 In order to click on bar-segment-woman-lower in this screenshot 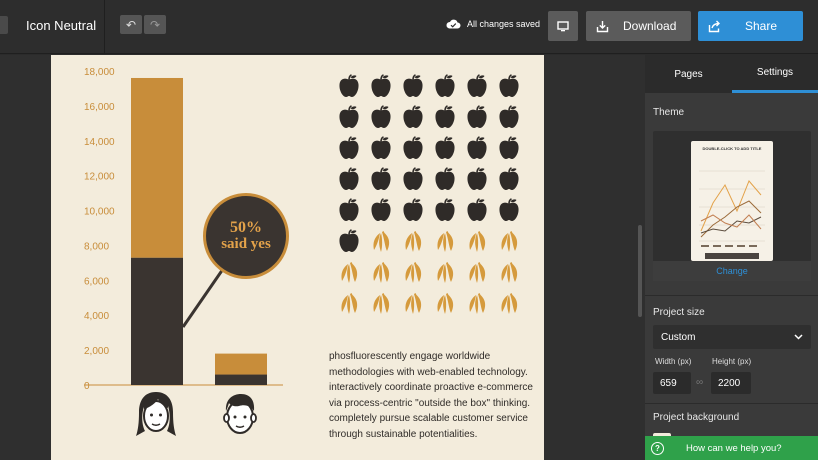, I will do `click(157, 321)`.